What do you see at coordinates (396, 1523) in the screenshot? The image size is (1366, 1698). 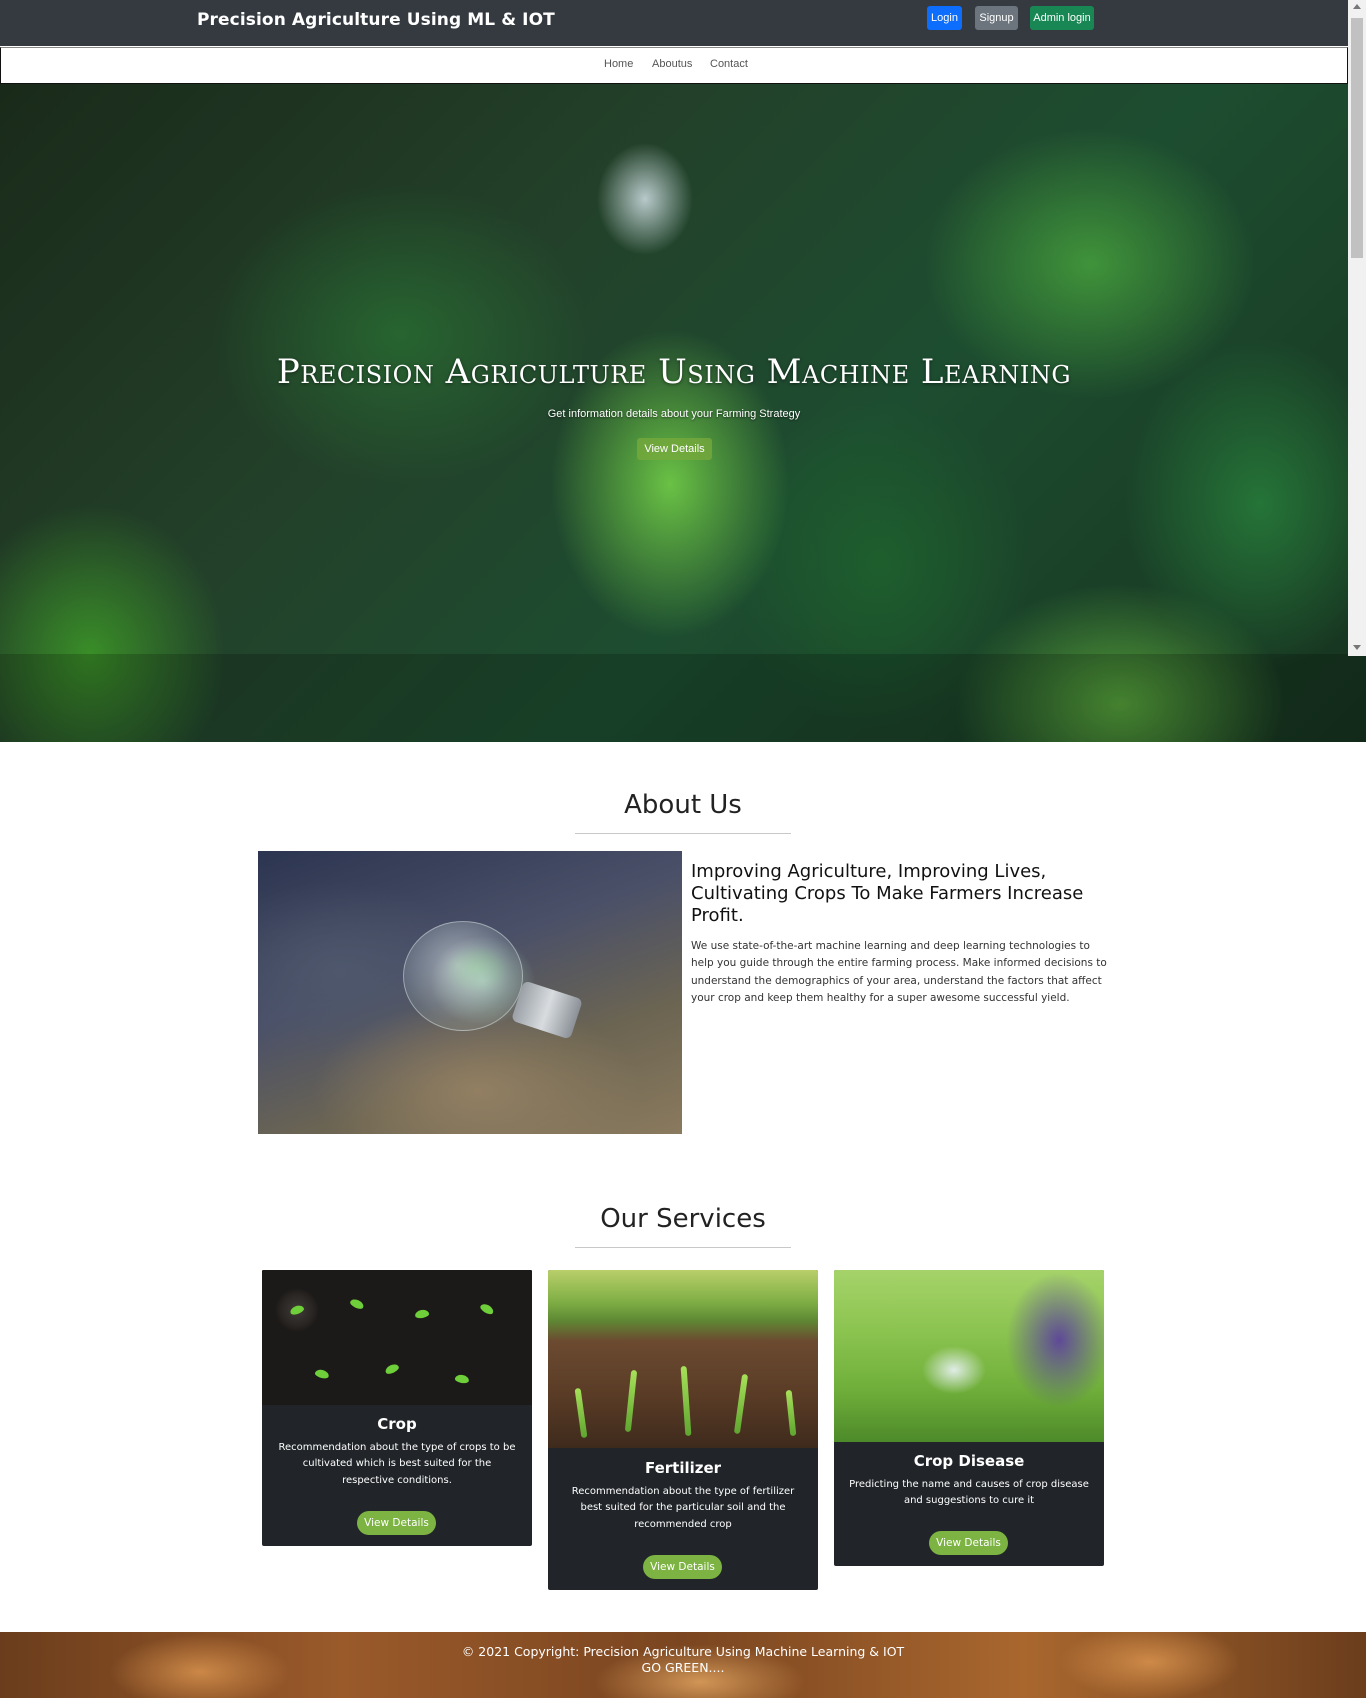 I see `crop-view-details-button: View Details` at bounding box center [396, 1523].